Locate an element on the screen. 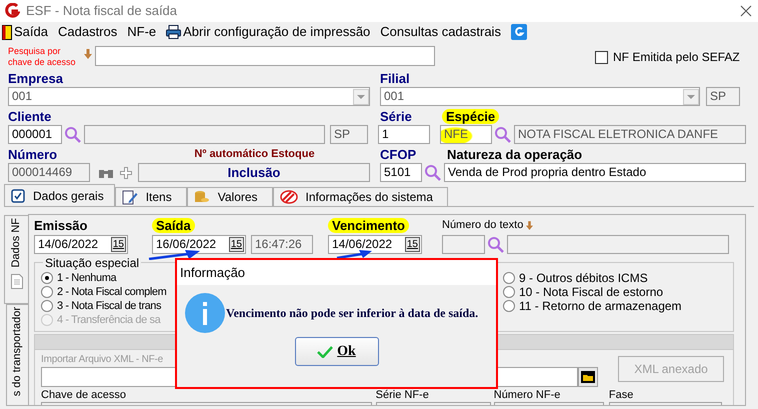 The height and width of the screenshot is (409, 758). menu-item: Abrir configuração de impressão is located at coordinates (268, 32).